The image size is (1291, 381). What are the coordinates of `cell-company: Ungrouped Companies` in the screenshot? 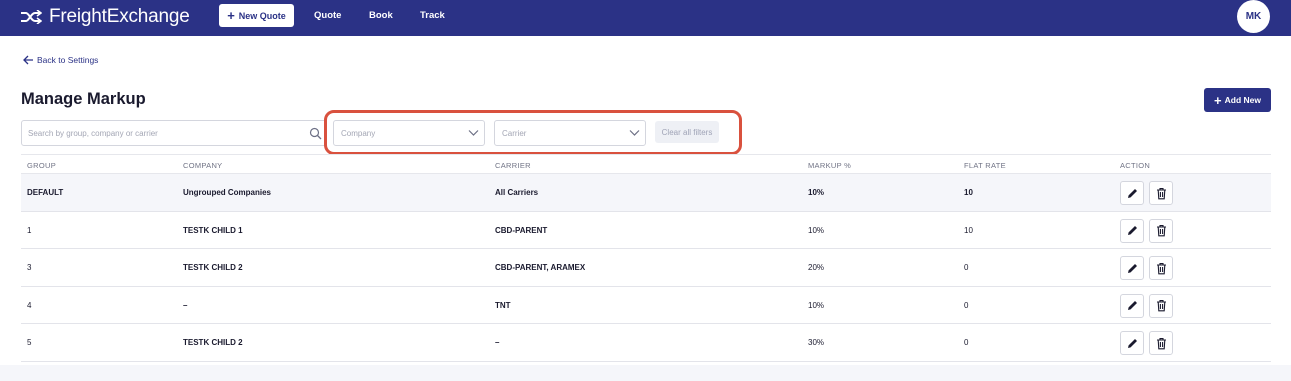 It's located at (227, 192).